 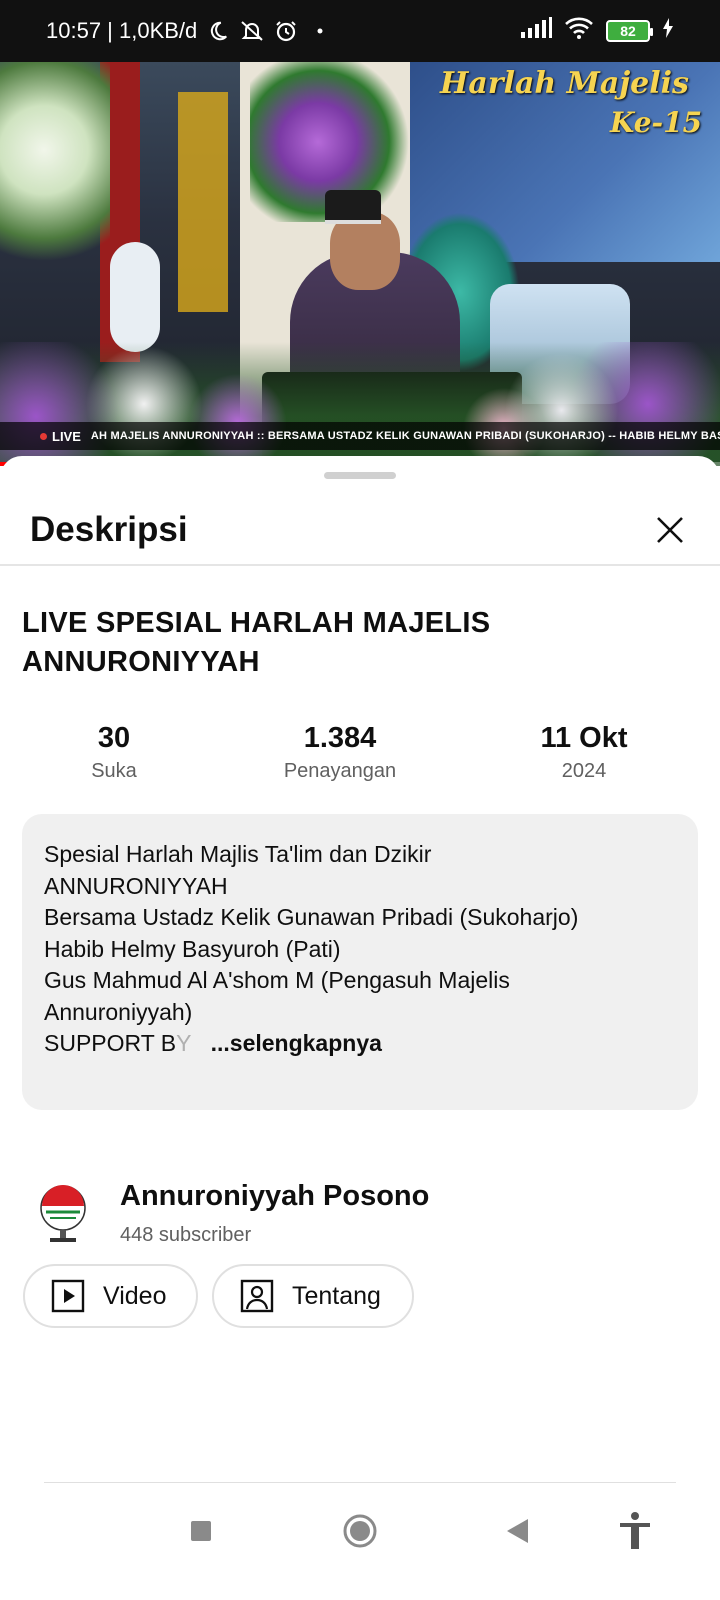 What do you see at coordinates (186, 1235) in the screenshot?
I see `channel-subscribers: 448 subscriber` at bounding box center [186, 1235].